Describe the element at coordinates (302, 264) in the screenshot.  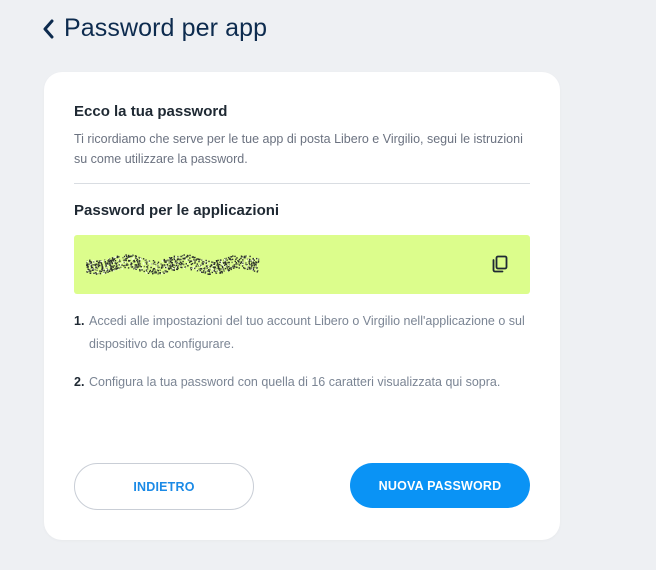
I see `password-box` at that location.